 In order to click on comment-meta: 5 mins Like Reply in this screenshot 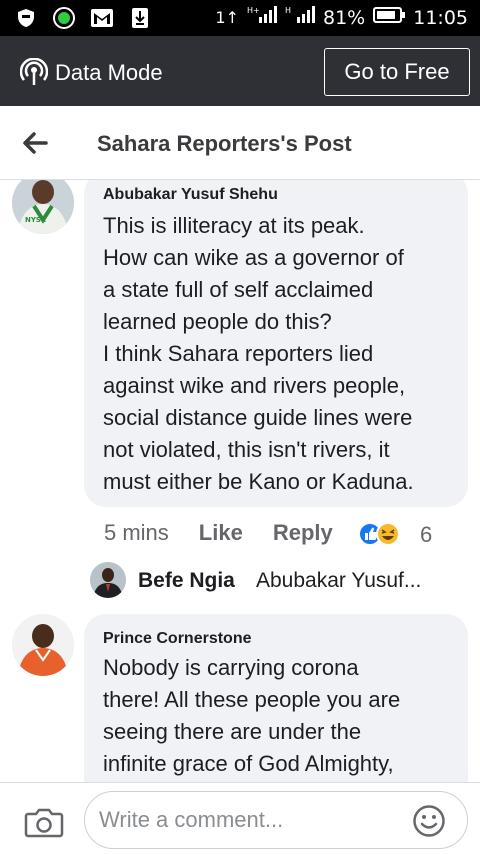, I will do `click(218, 533)`.